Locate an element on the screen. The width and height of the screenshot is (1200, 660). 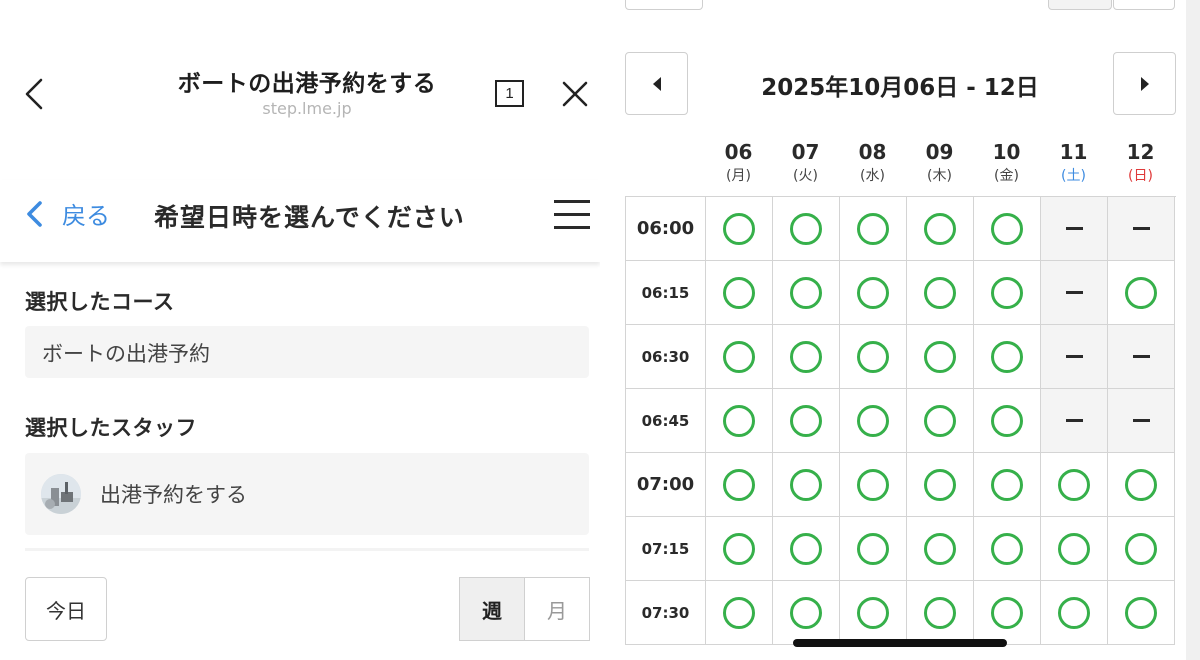
close-button is located at coordinates (575, 94).